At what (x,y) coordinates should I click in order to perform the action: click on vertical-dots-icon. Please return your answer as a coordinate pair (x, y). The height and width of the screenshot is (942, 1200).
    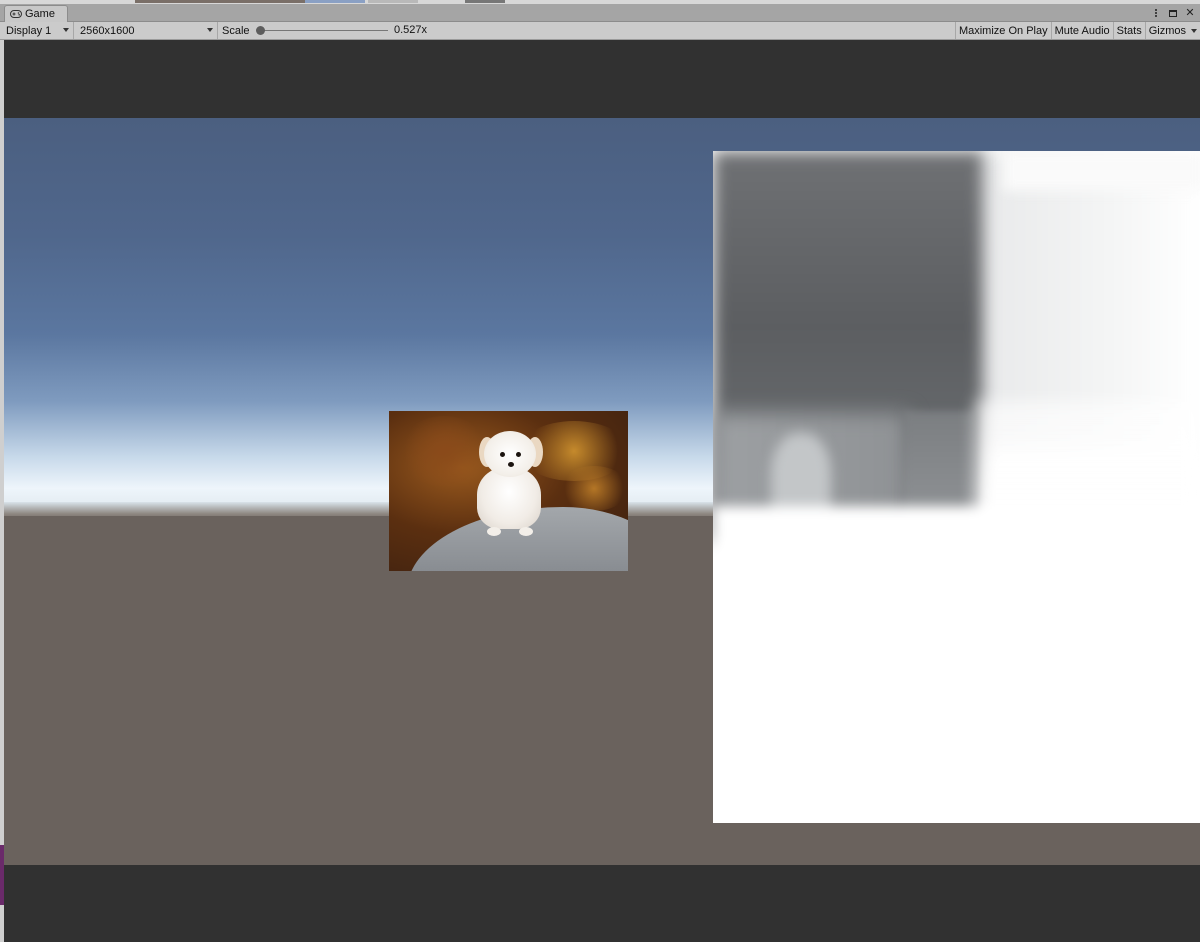
    Looking at the image, I should click on (1156, 13).